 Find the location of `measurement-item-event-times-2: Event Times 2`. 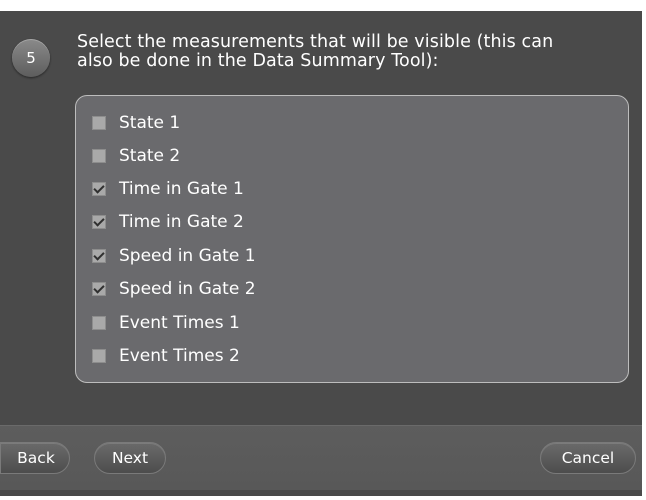

measurement-item-event-times-2: Event Times 2 is located at coordinates (242, 356).